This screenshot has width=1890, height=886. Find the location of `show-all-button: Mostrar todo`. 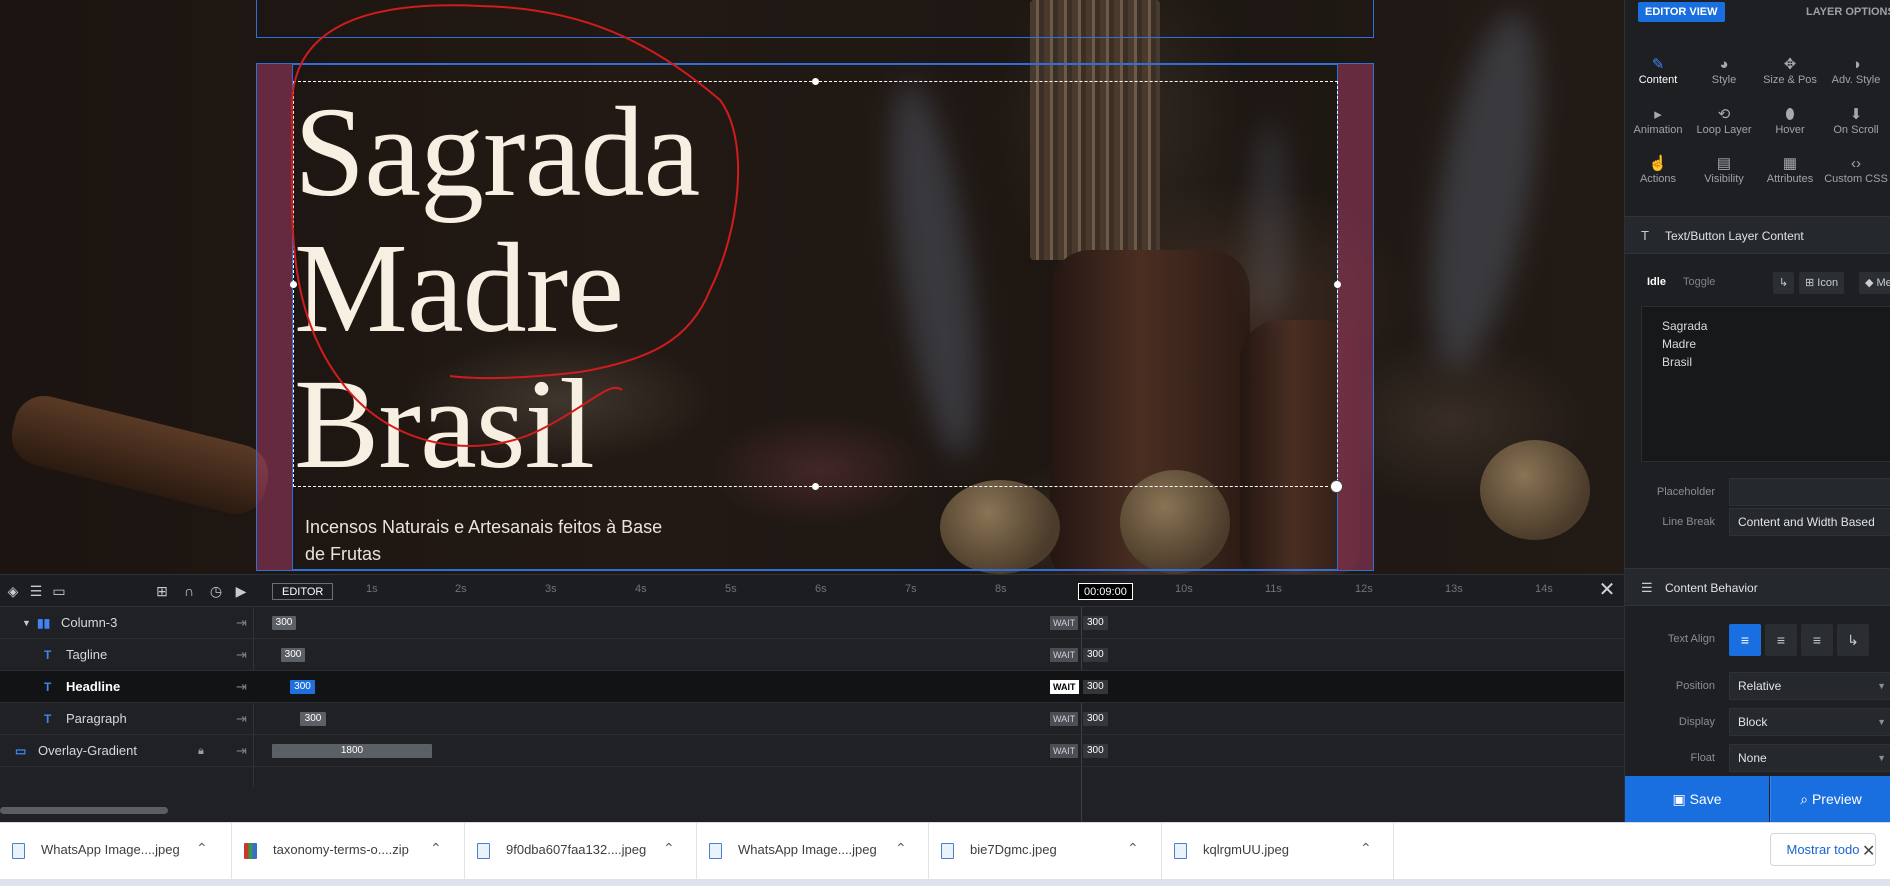

show-all-button: Mostrar todo is located at coordinates (1823, 849).